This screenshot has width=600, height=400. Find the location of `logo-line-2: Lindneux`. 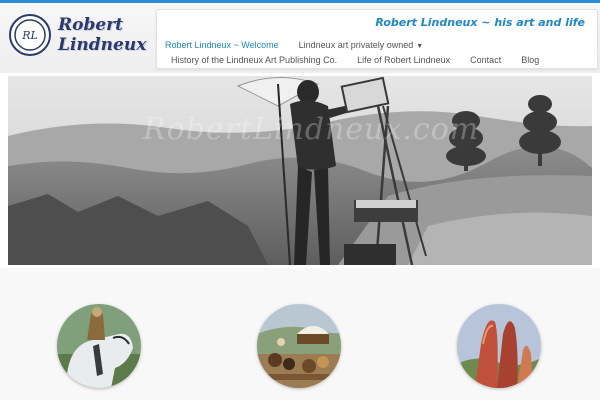

logo-line-2: Lindneux is located at coordinates (102, 45).